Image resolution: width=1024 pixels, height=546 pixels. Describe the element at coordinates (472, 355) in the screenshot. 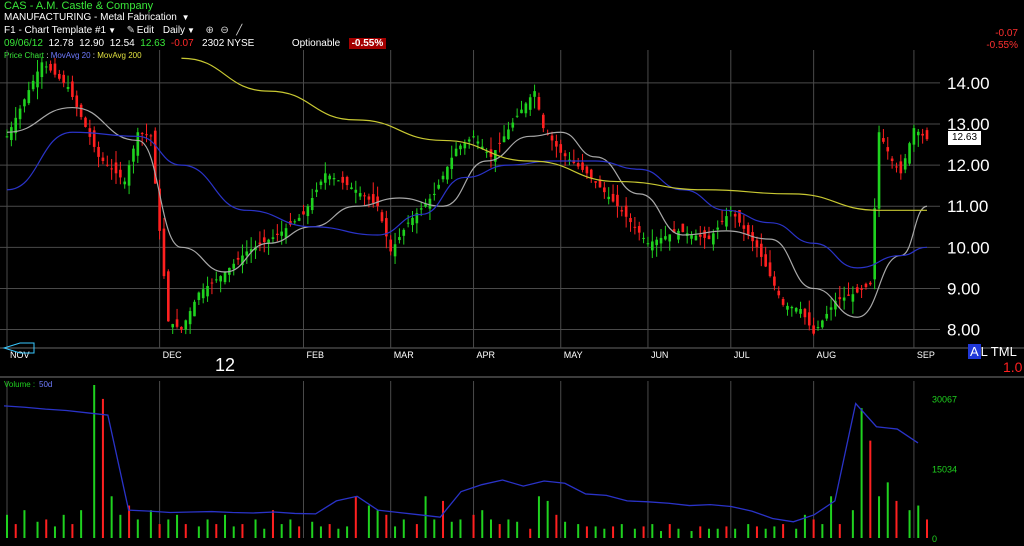

I see `date-axis: NOV DEC FEB MAR APR MAY JUN JUL AUG SEP` at that location.